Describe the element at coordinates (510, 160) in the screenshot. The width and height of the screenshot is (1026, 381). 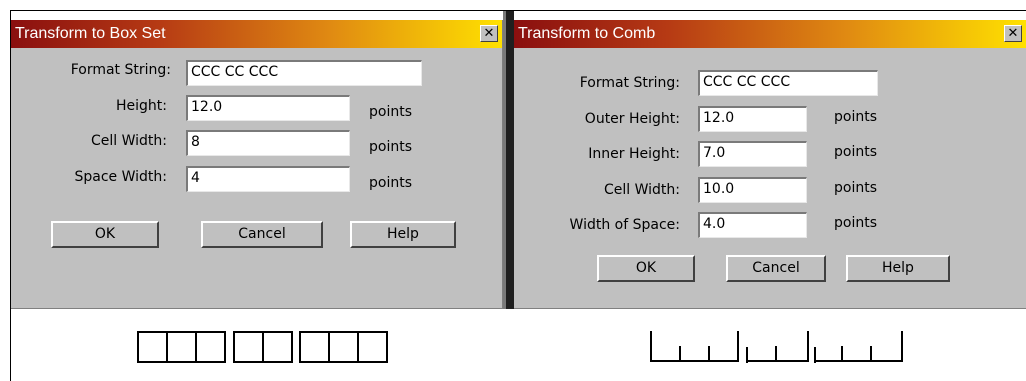
I see `panel-divider` at that location.